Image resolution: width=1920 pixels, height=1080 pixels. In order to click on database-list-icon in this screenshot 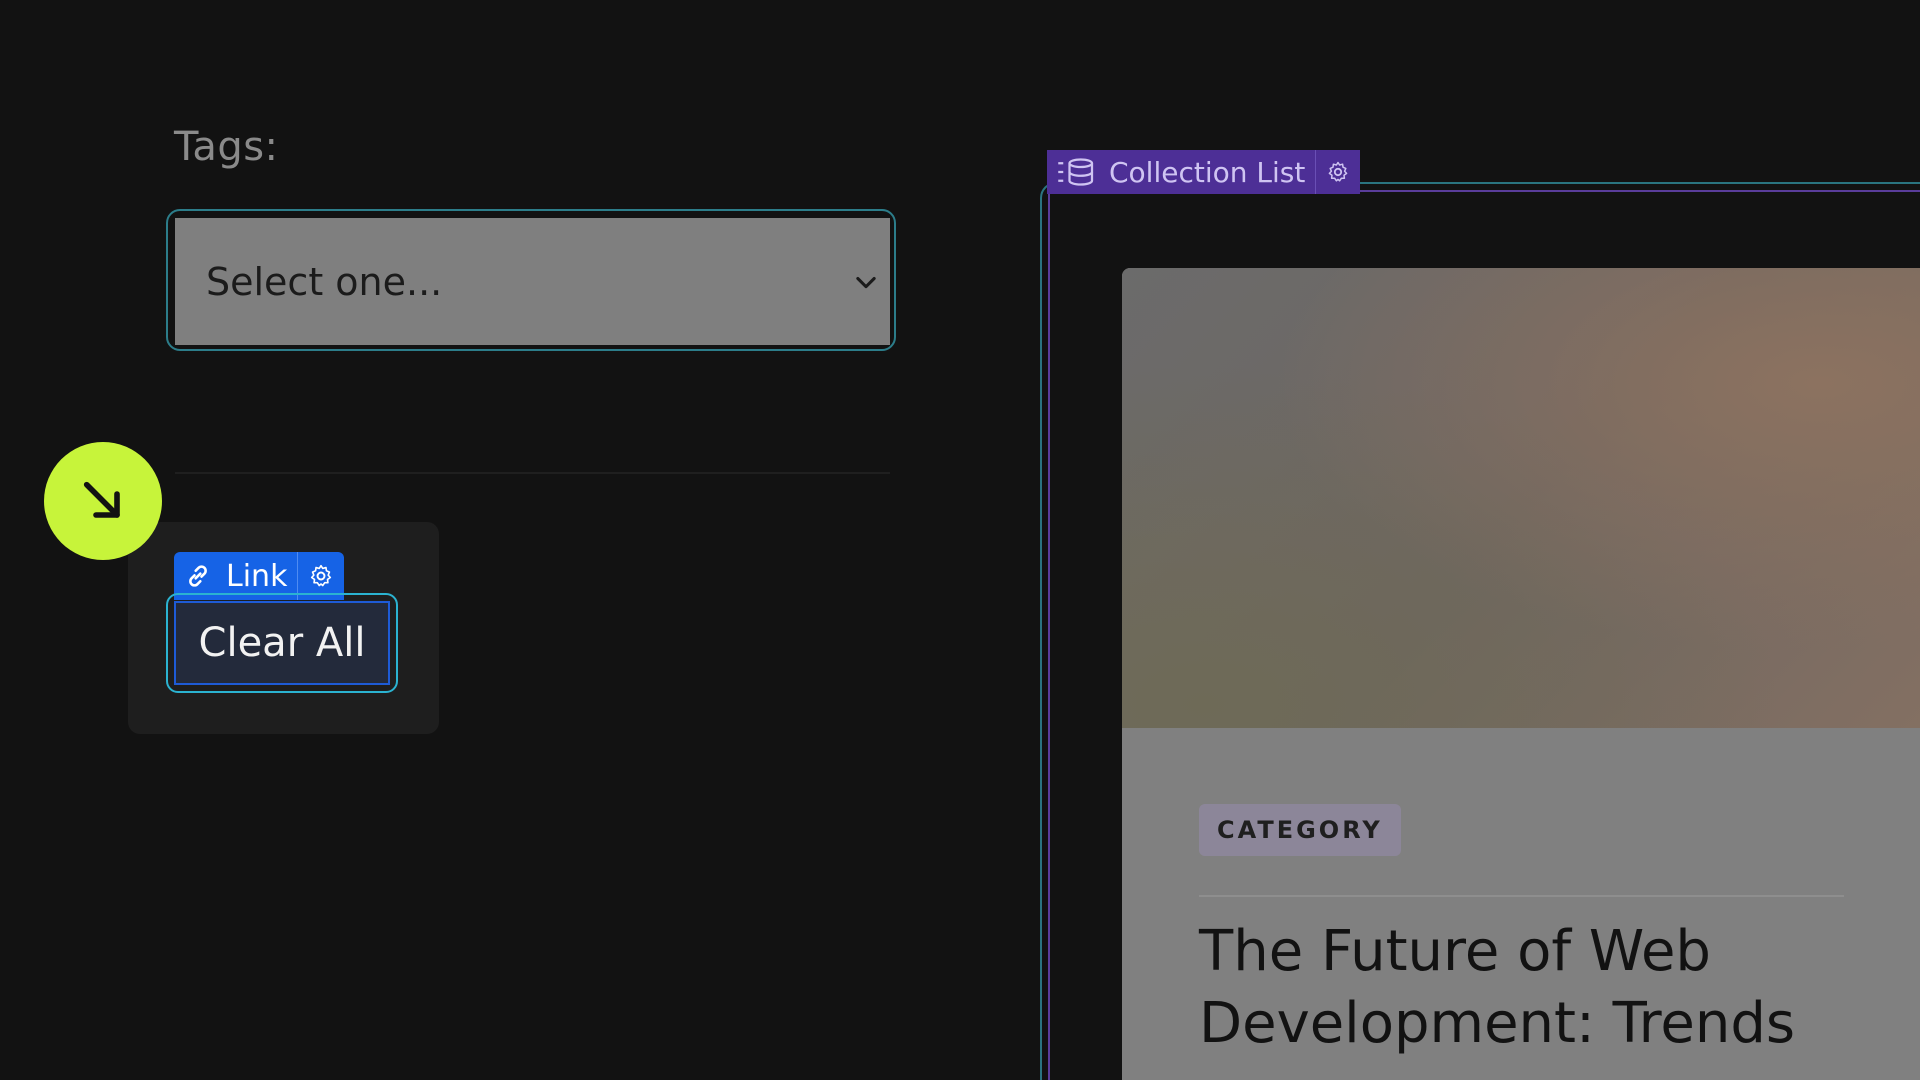, I will do `click(1076, 172)`.